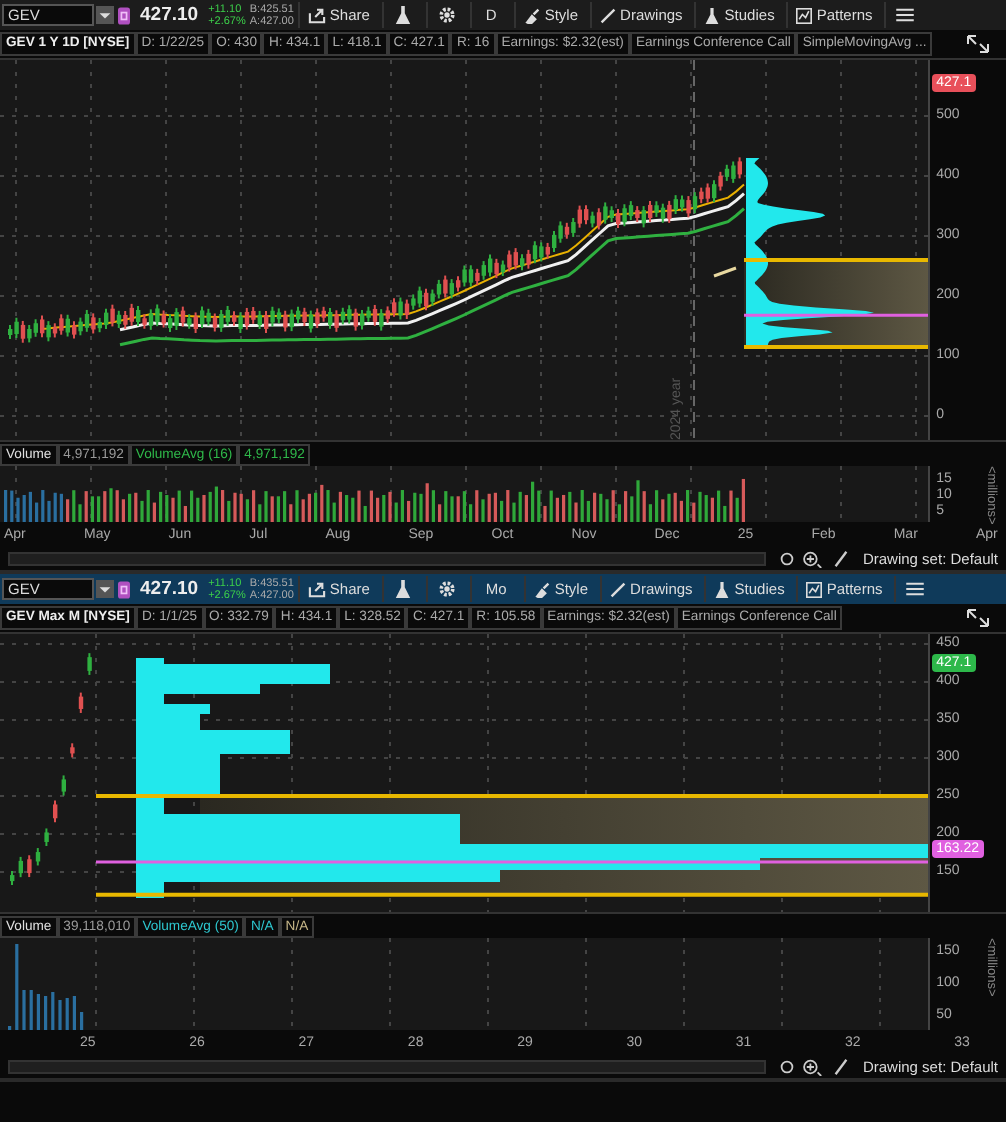 The width and height of the screenshot is (1006, 1122). Describe the element at coordinates (46, 987) in the screenshot. I see `volume-bar-series` at that location.